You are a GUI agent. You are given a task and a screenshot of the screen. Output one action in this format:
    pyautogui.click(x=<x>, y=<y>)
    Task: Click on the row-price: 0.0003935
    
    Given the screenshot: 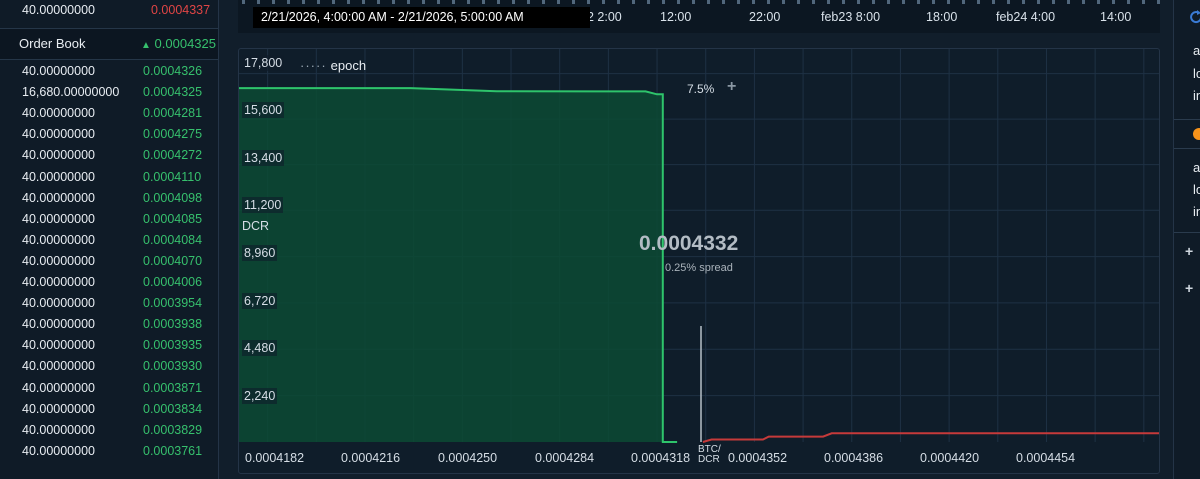 What is the action you would take?
    pyautogui.click(x=173, y=345)
    